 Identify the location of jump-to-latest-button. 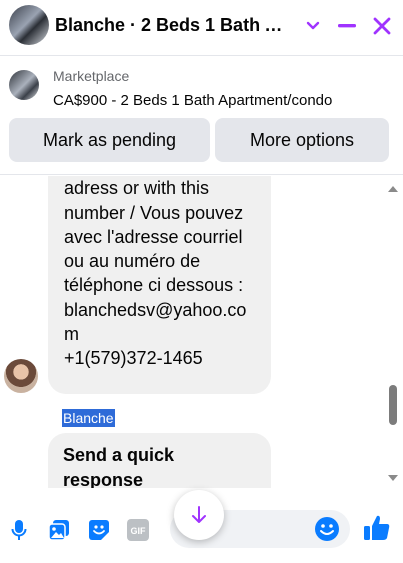
(199, 515).